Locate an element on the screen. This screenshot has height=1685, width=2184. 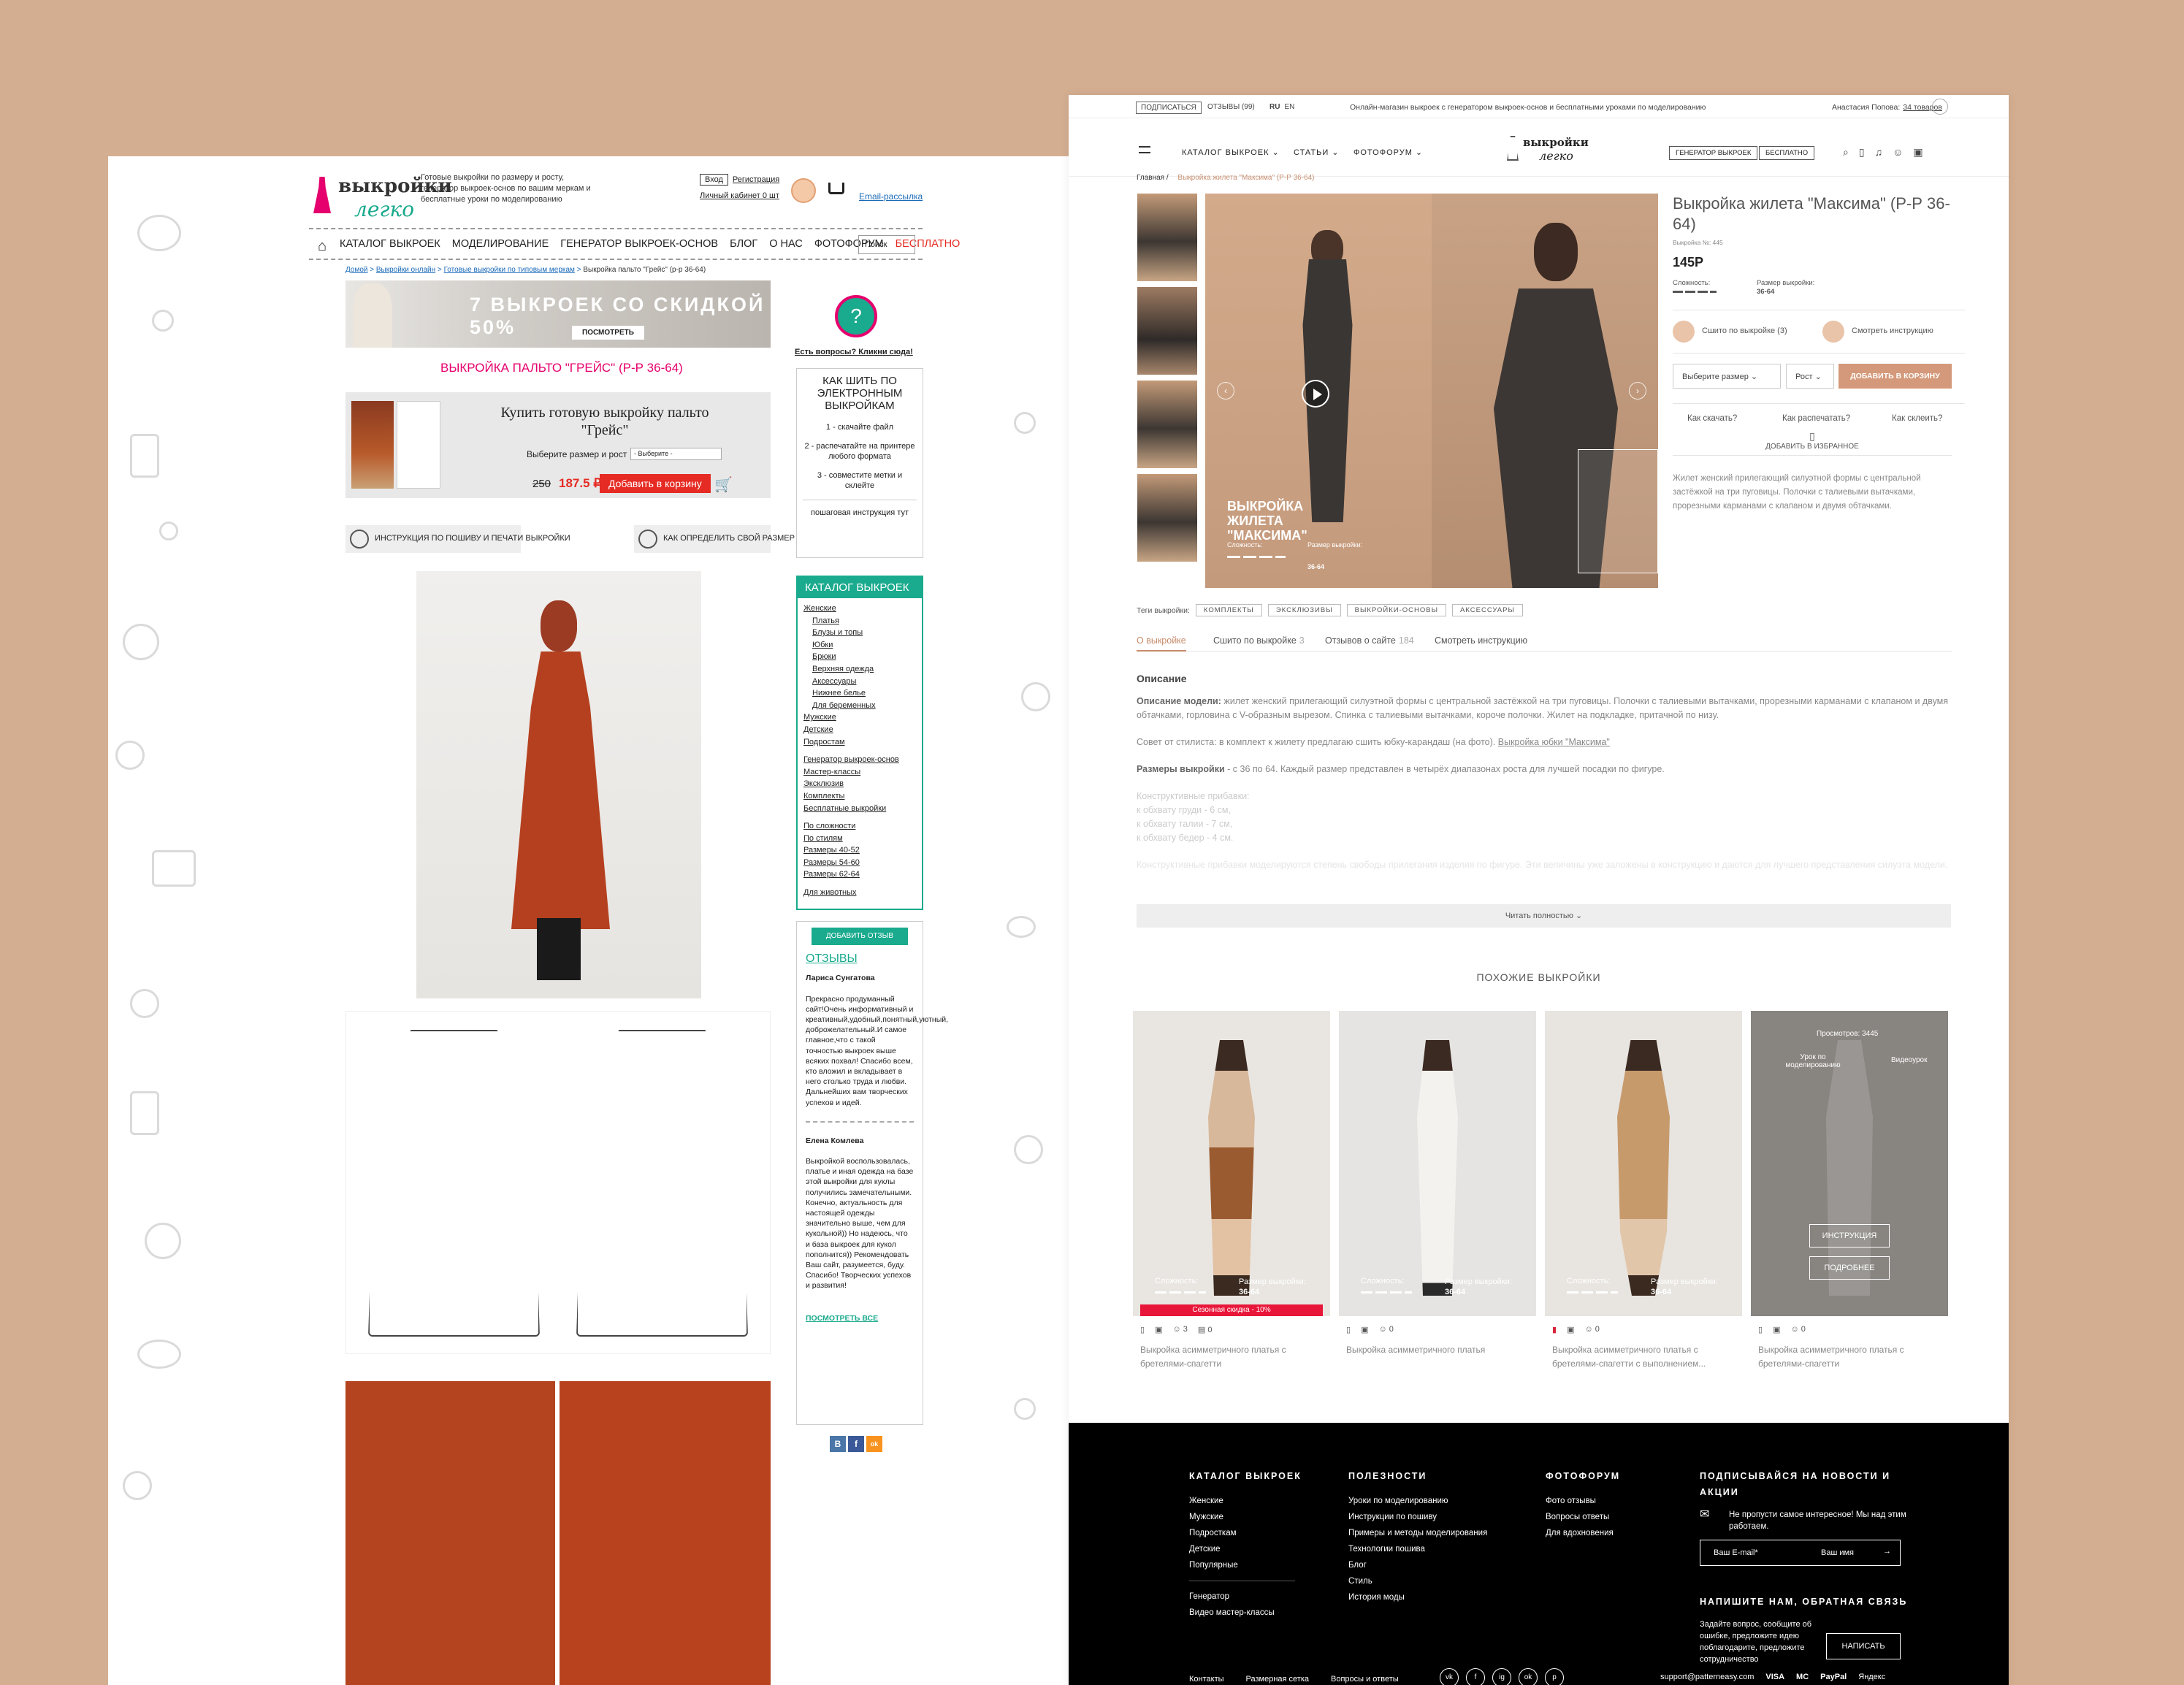
catalog-item: Генератор выкроек-основ is located at coordinates (860, 760).